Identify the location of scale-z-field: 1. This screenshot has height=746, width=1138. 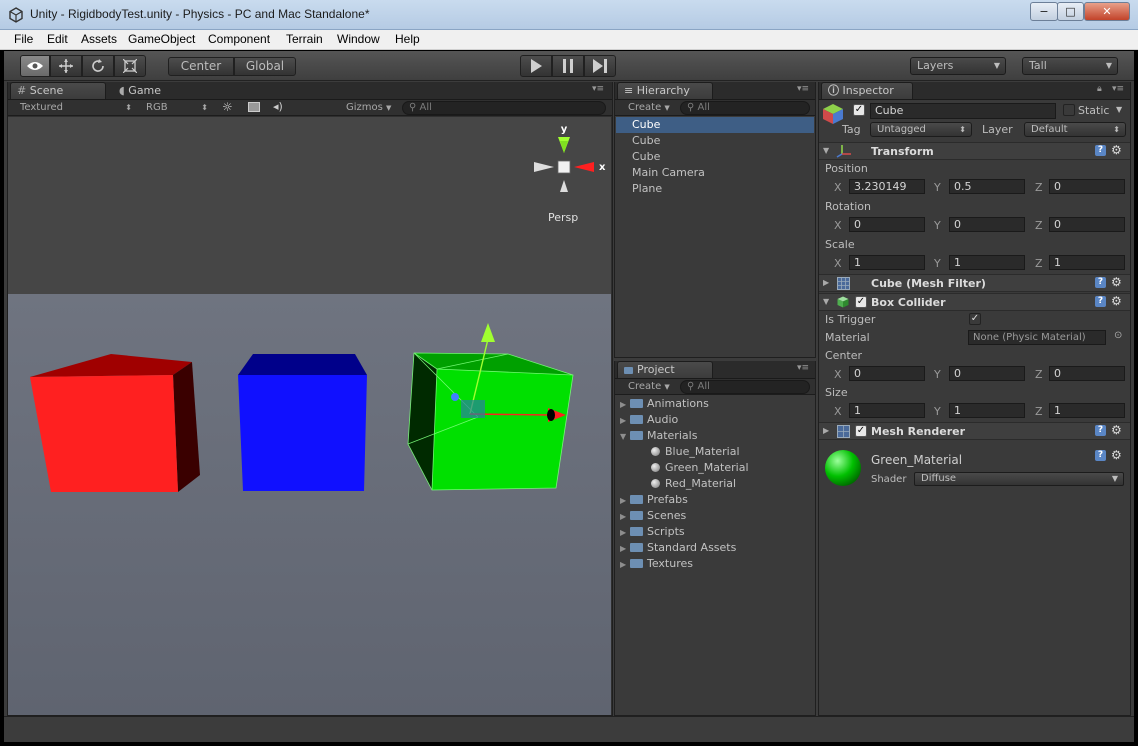
(1087, 262).